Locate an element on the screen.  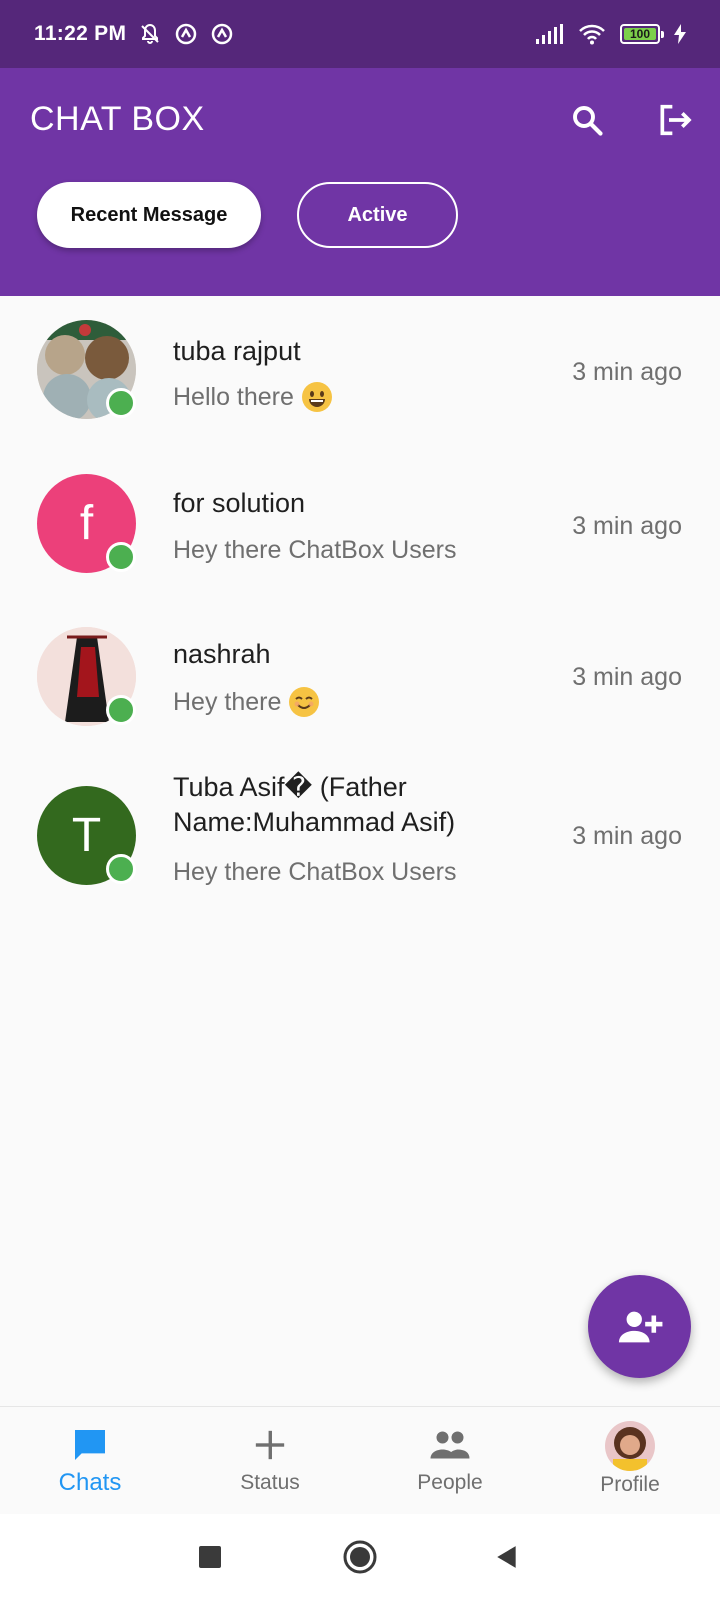
smiling-emoji-icon is located at coordinates (304, 702).